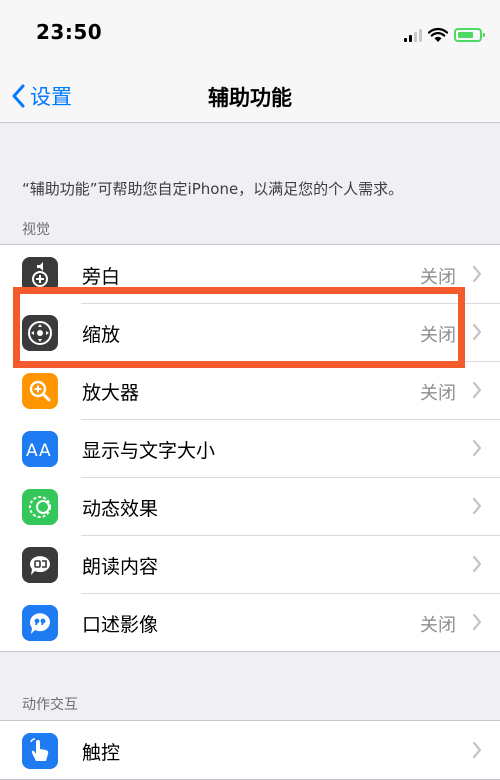  I want to click on voiceover-icon, so click(40, 275).